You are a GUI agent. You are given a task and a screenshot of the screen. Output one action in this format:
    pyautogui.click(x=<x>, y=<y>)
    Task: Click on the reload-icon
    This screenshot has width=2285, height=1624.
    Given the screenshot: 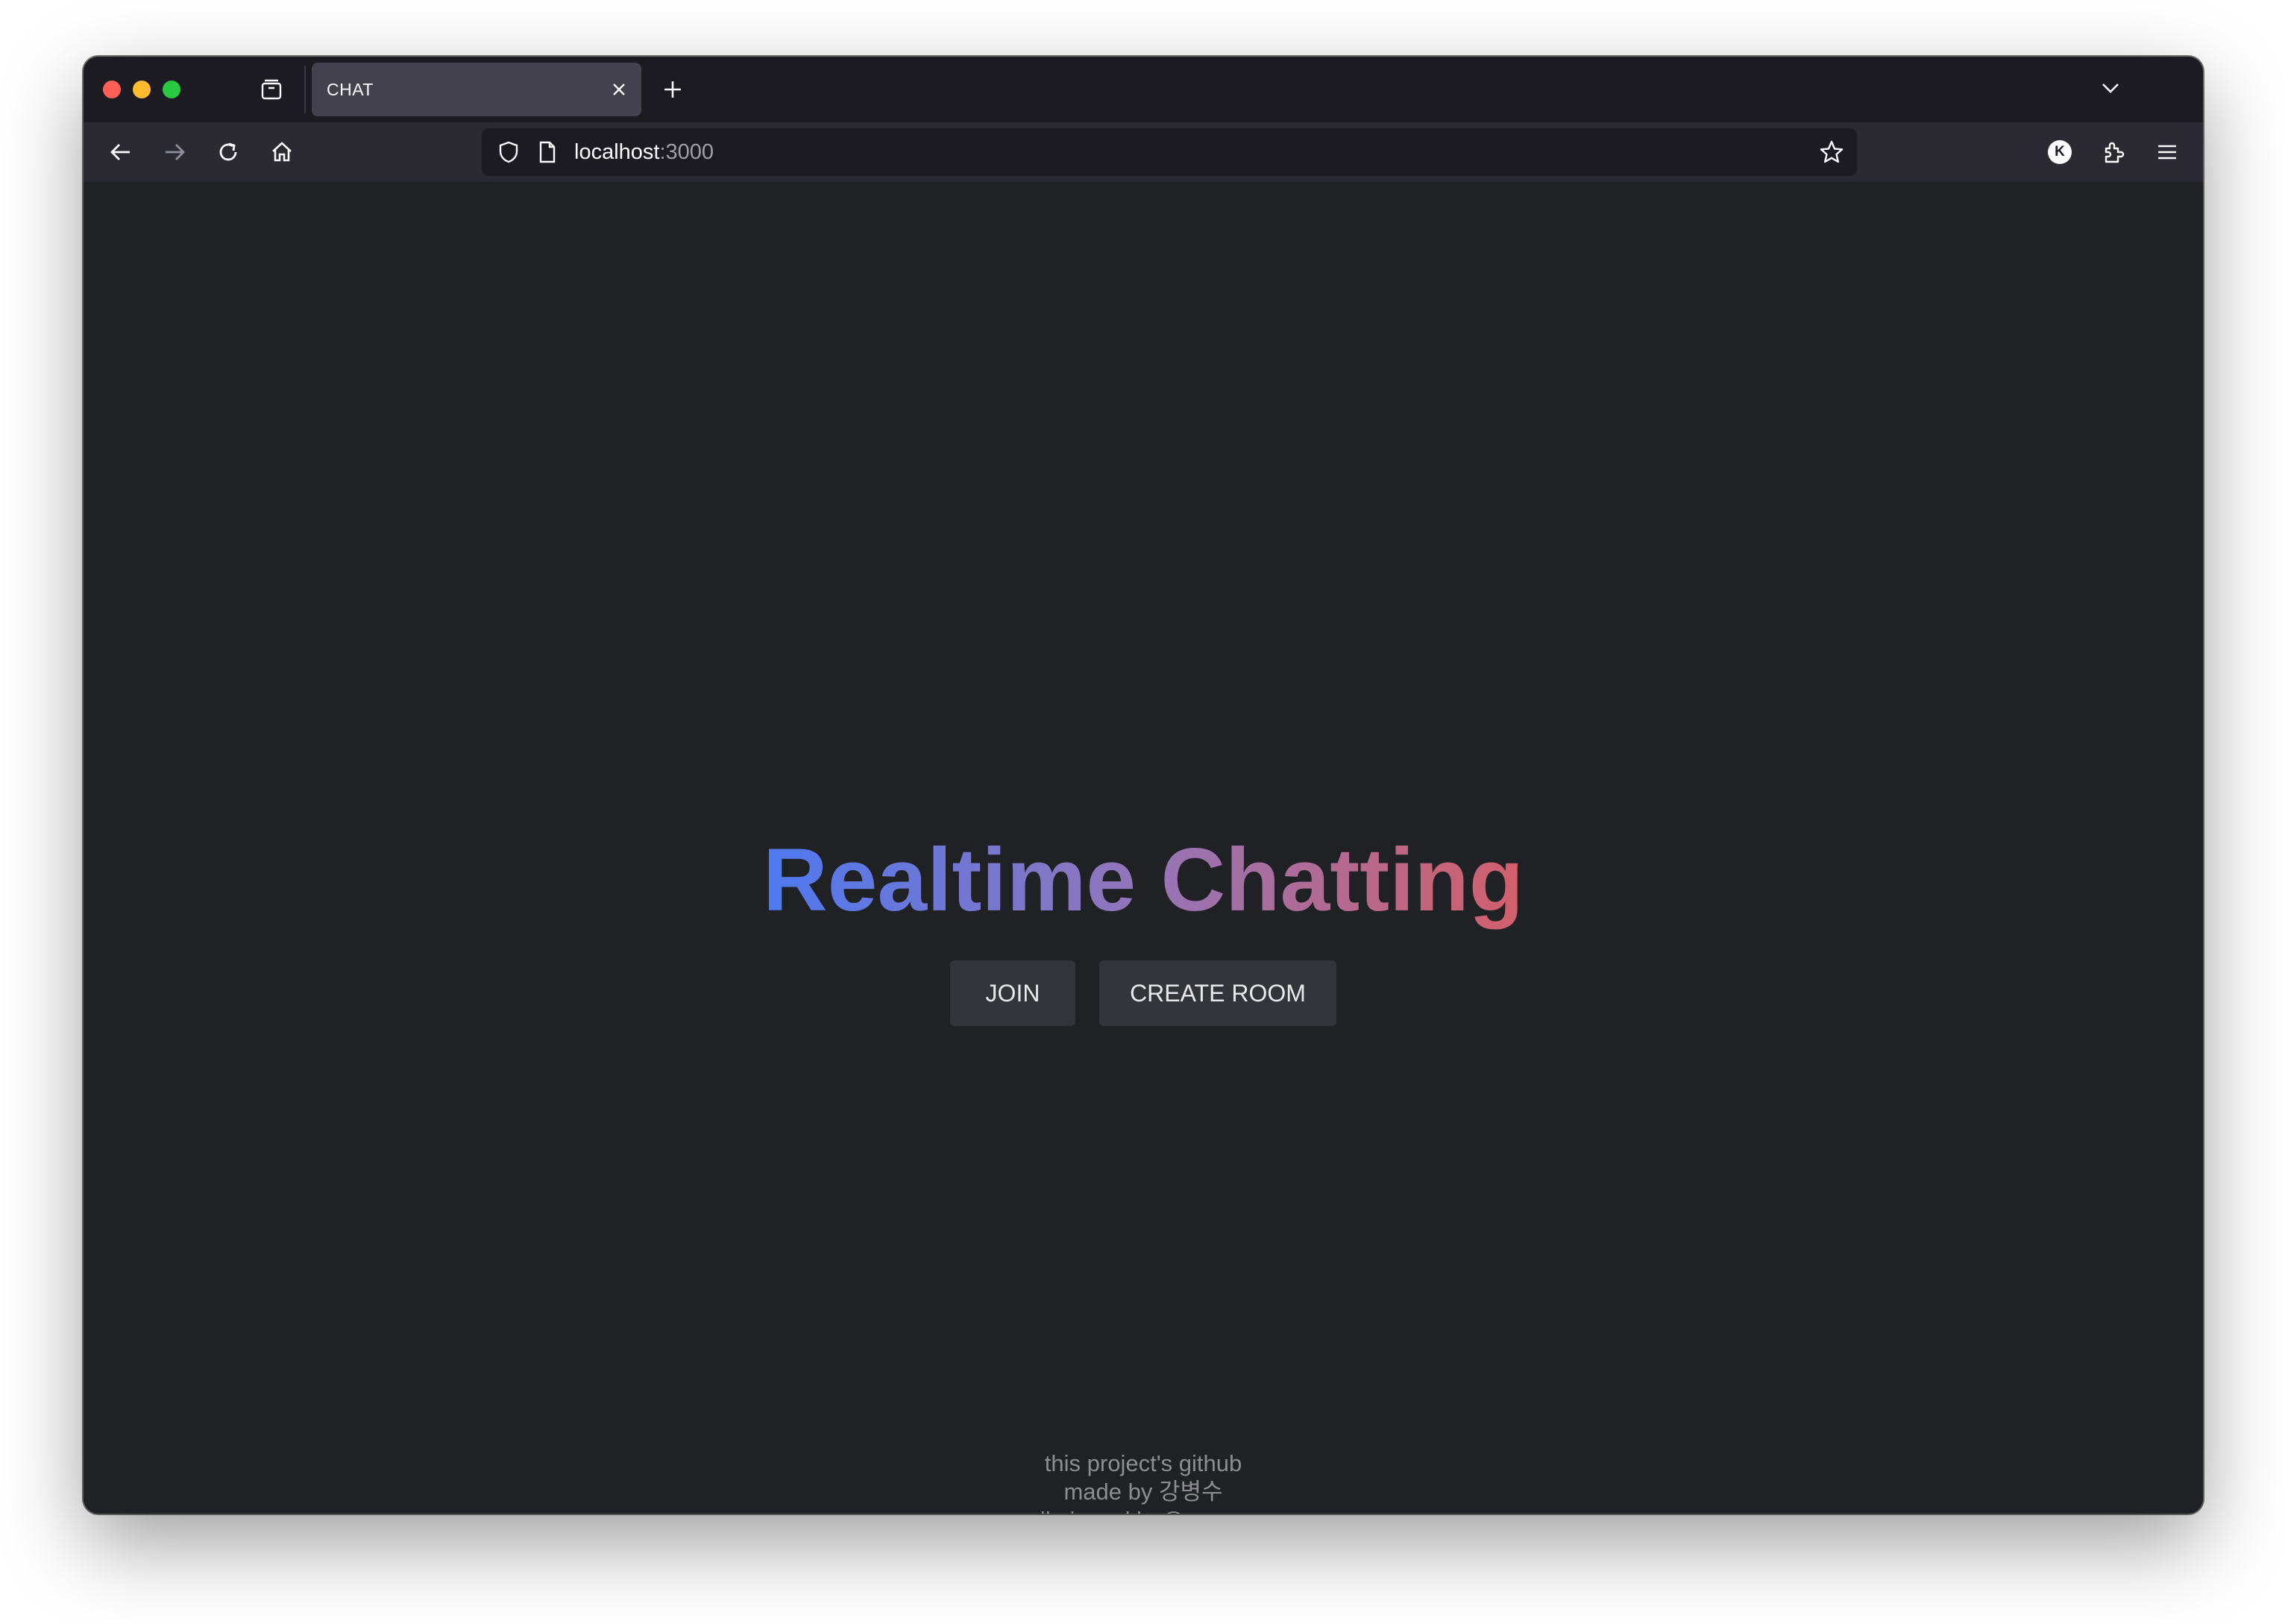 What is the action you would take?
    pyautogui.click(x=228, y=152)
    